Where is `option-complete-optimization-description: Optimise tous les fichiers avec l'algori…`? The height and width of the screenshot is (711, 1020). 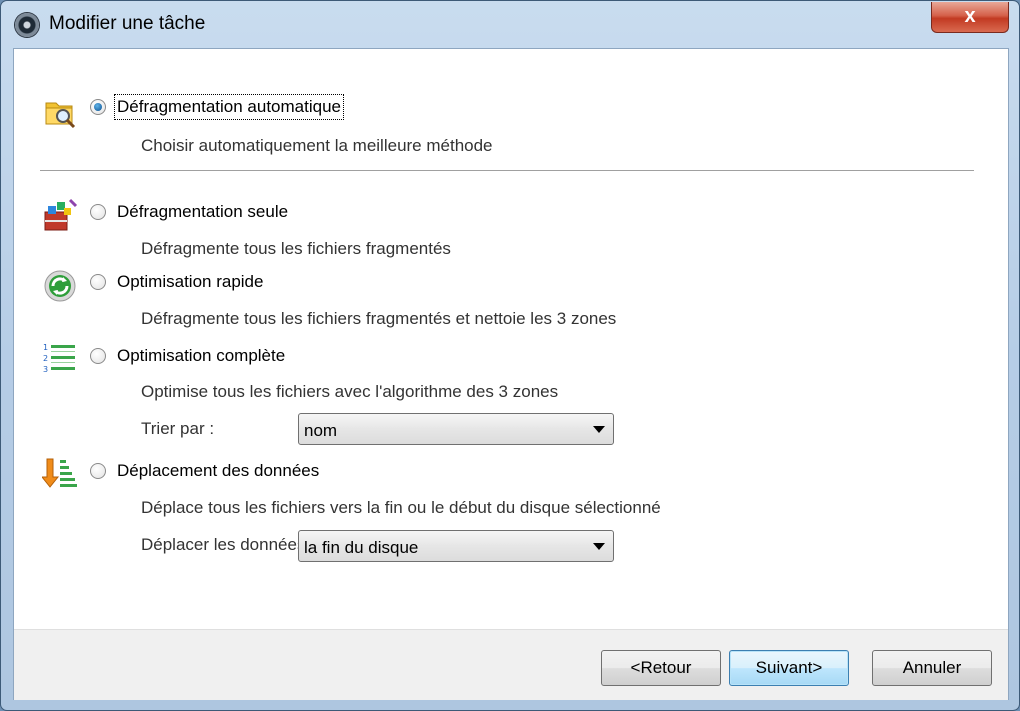 option-complete-optimization-description: Optimise tous les fichiers avec l'algori… is located at coordinates (350, 391).